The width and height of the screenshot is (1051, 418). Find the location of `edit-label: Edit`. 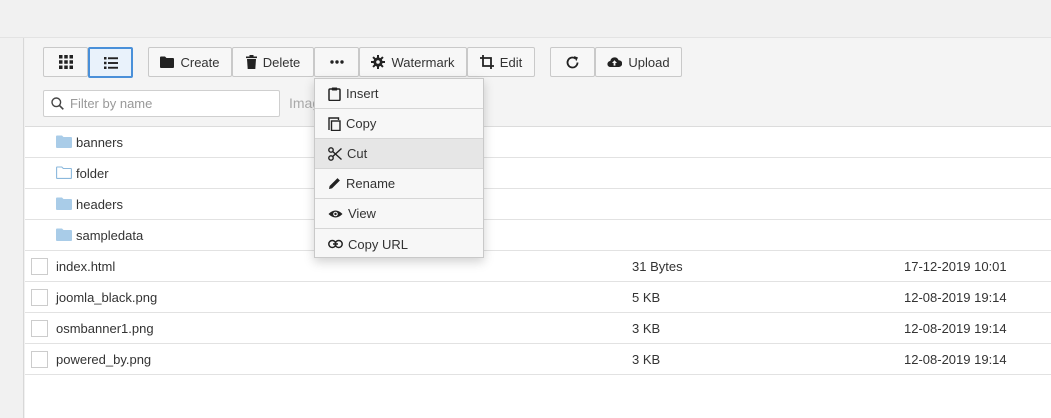

edit-label: Edit is located at coordinates (511, 62).